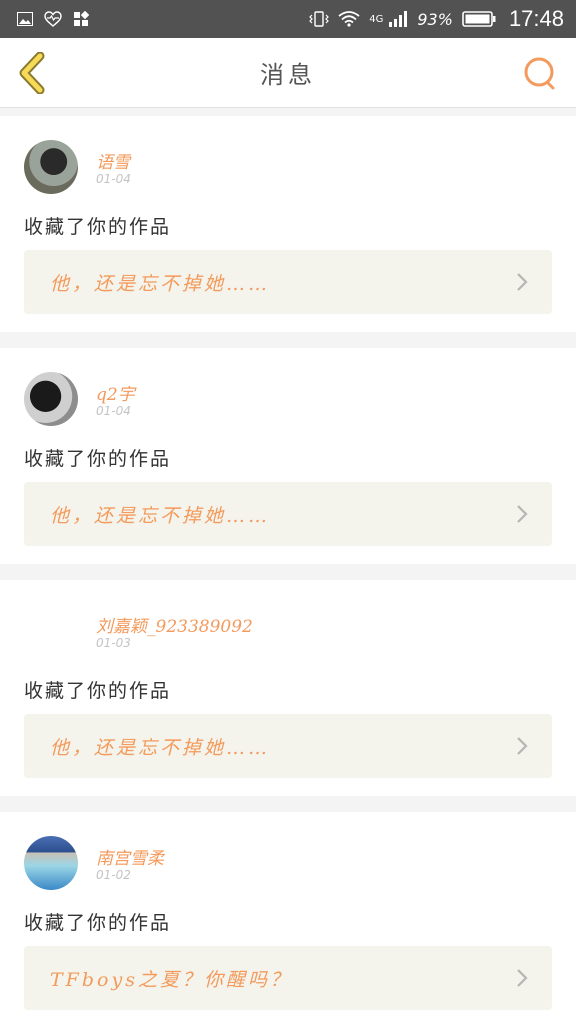  What do you see at coordinates (81, 19) in the screenshot?
I see `apps-icon` at bounding box center [81, 19].